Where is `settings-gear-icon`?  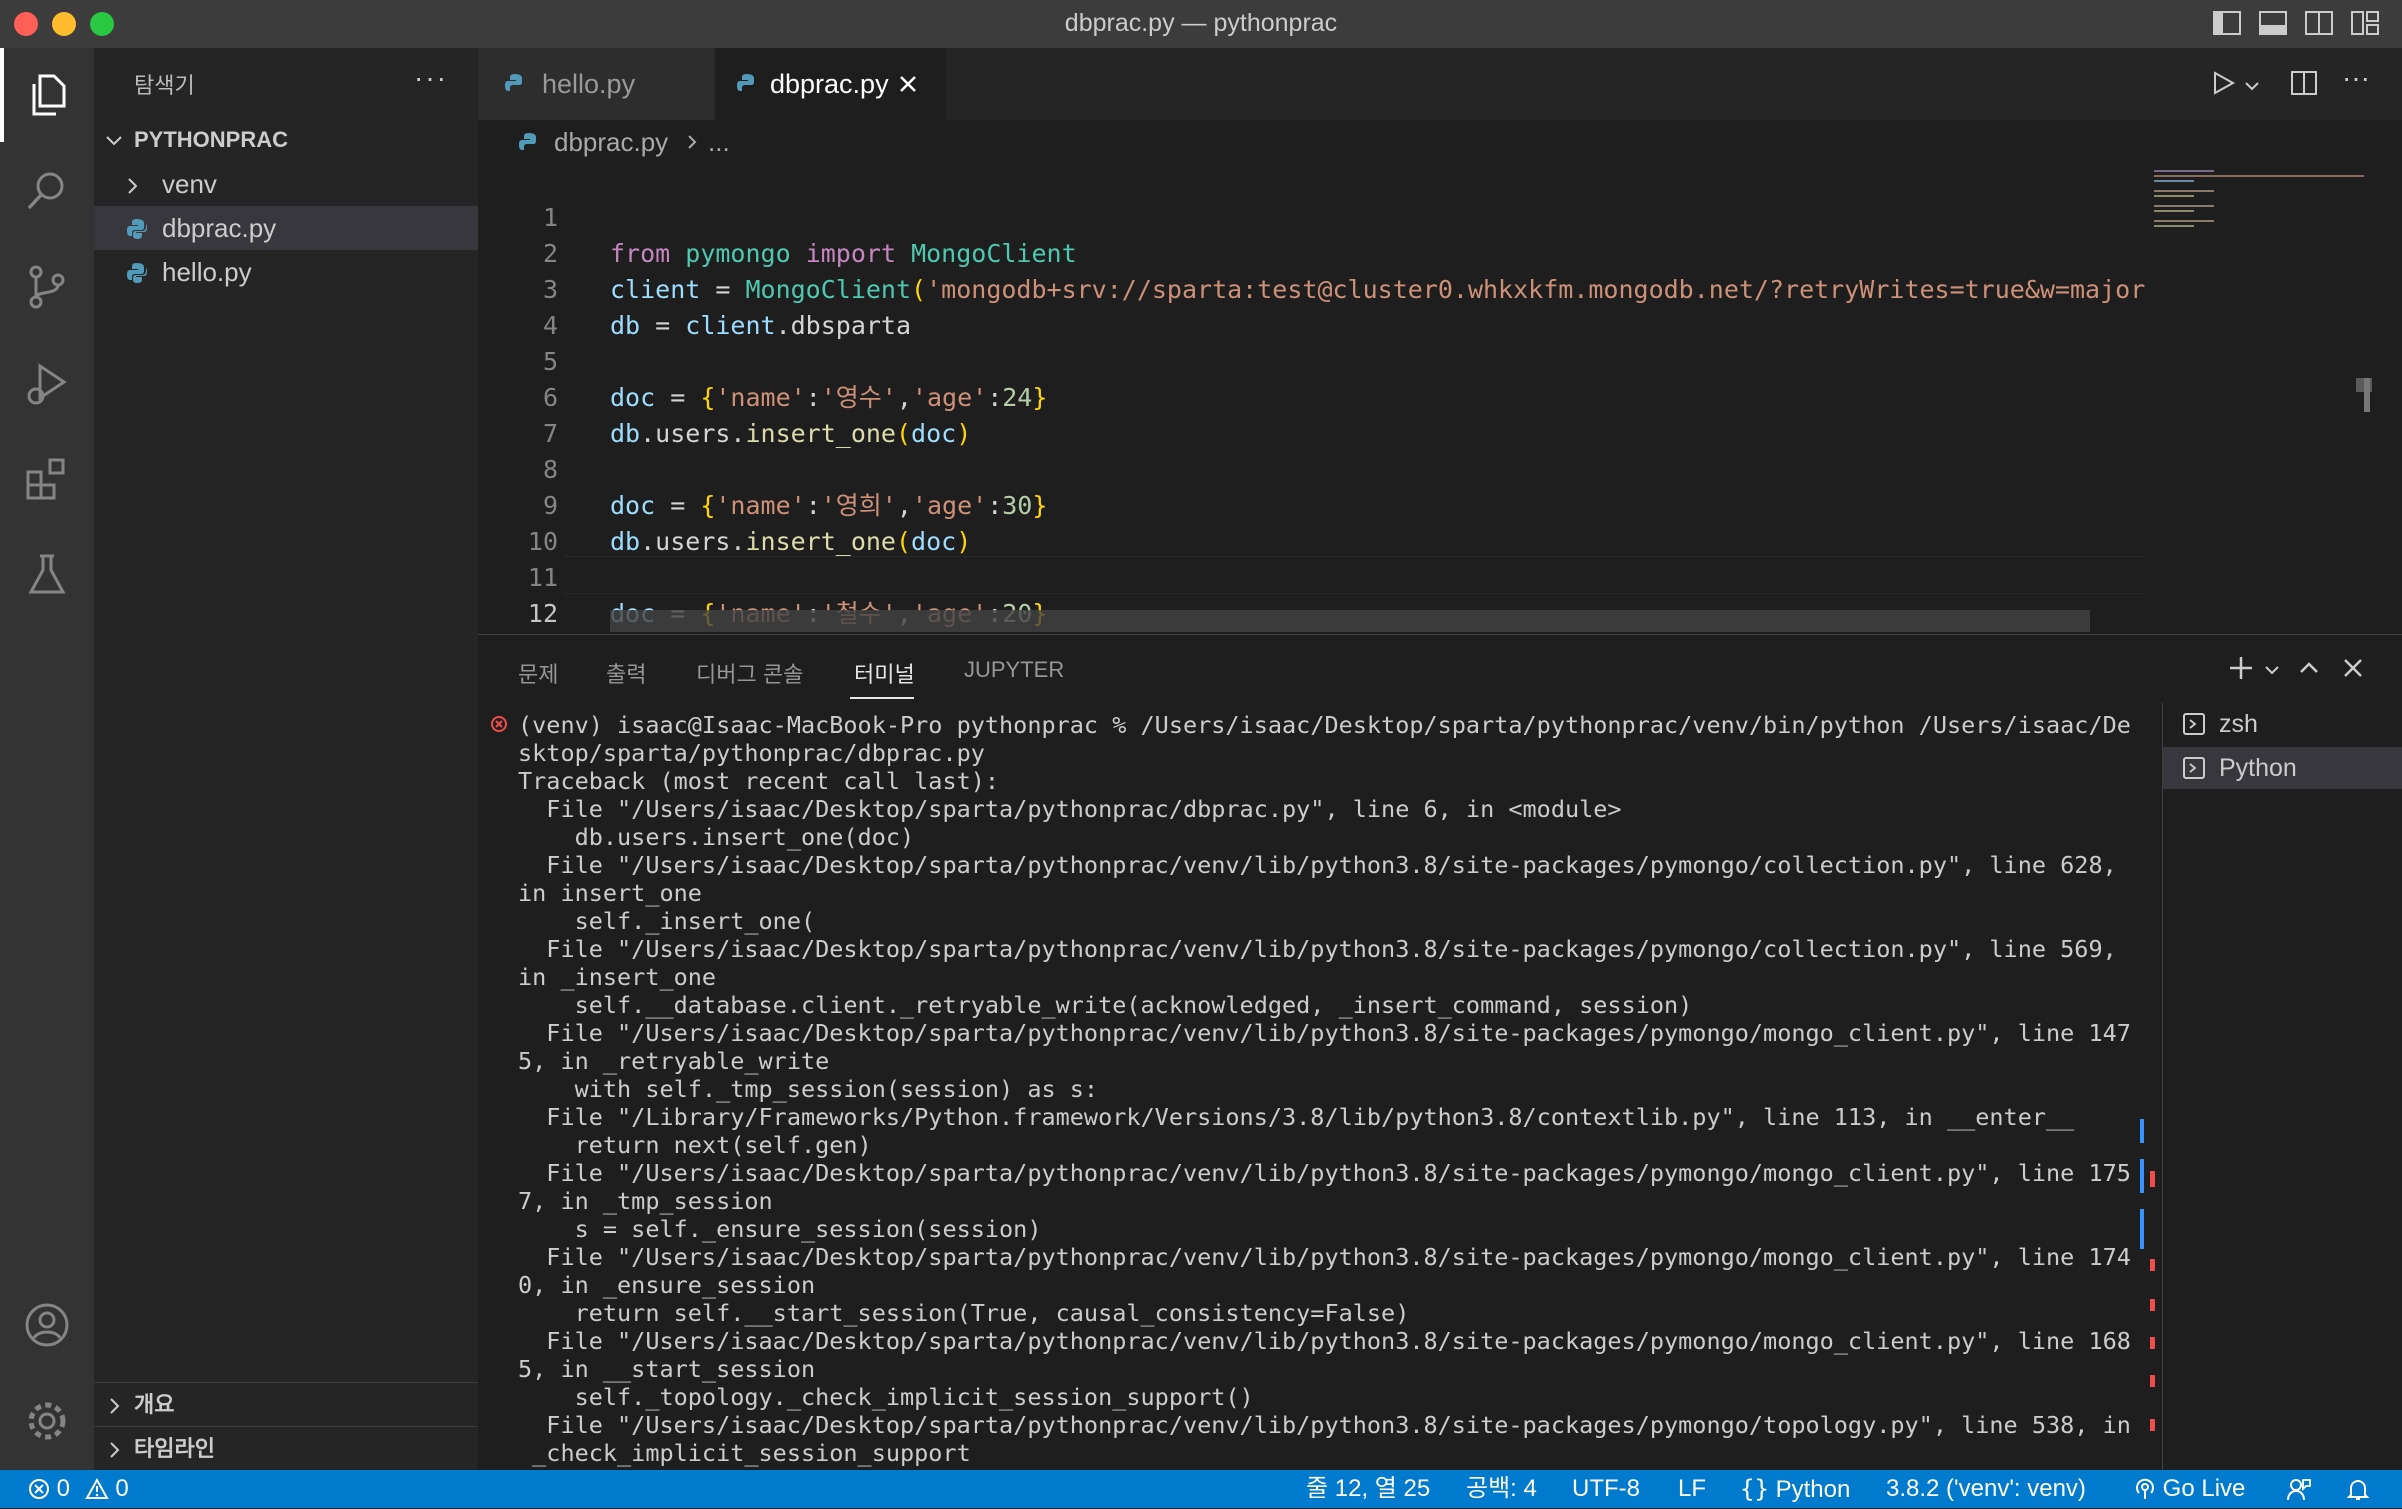
settings-gear-icon is located at coordinates (47, 1421).